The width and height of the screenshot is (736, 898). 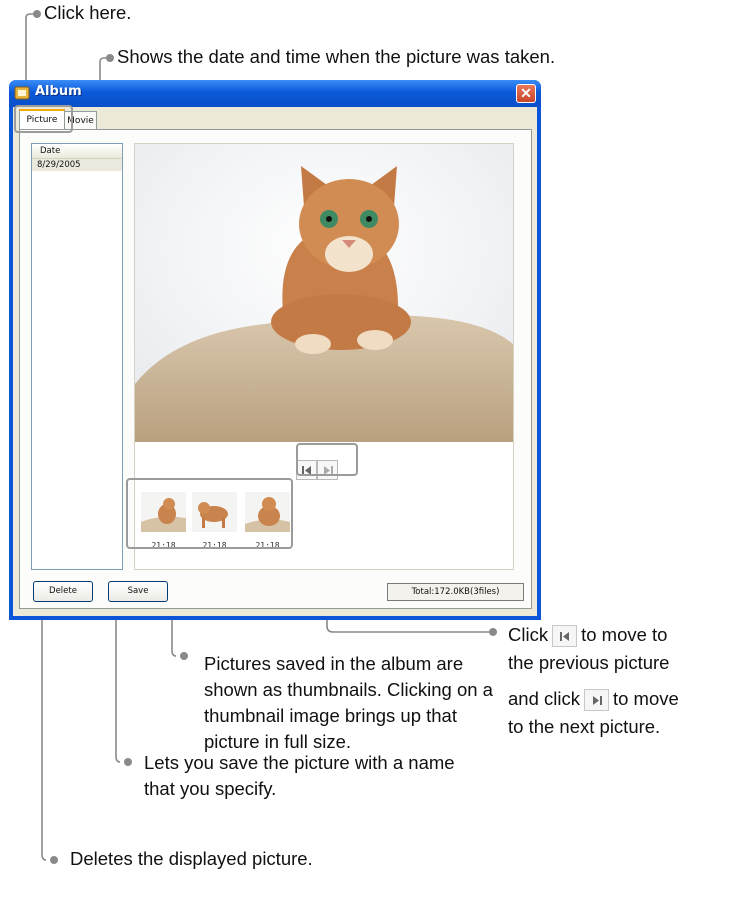 I want to click on date-column-header: Date, so click(x=77, y=151).